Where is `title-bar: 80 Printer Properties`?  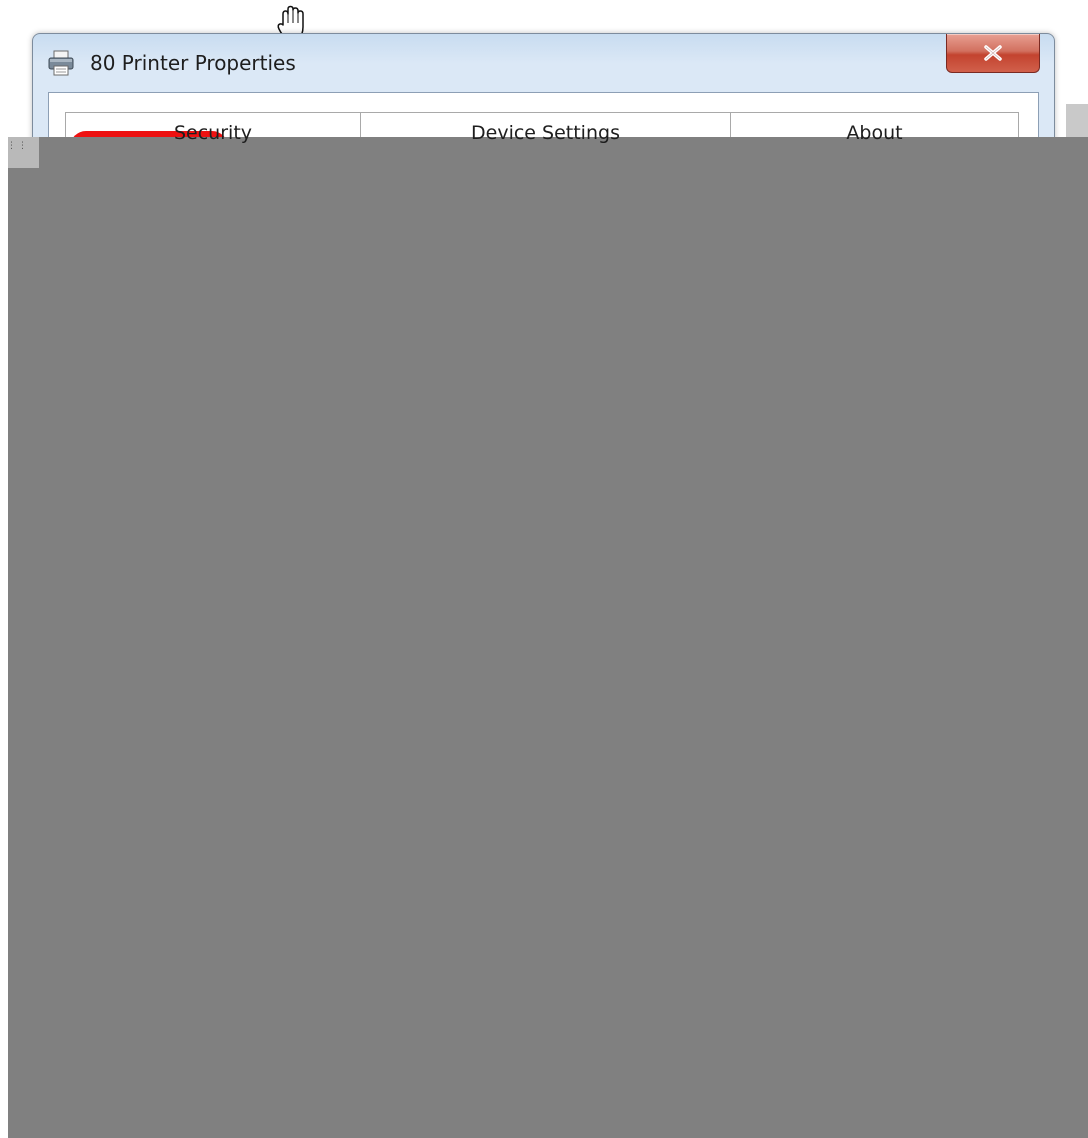
title-bar: 80 Printer Properties is located at coordinates (543, 62).